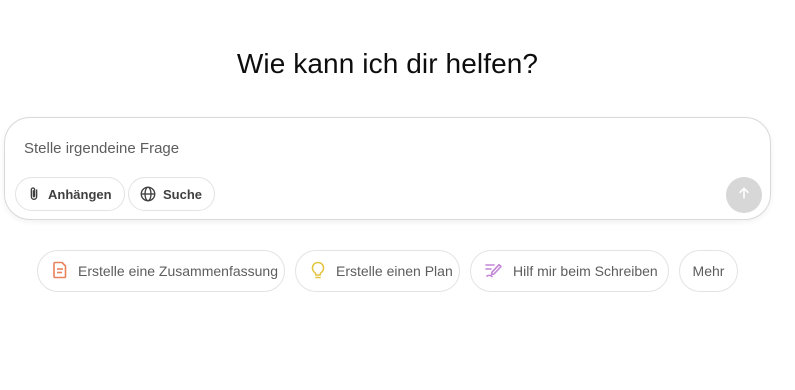  I want to click on more-label: Mehr, so click(708, 271).